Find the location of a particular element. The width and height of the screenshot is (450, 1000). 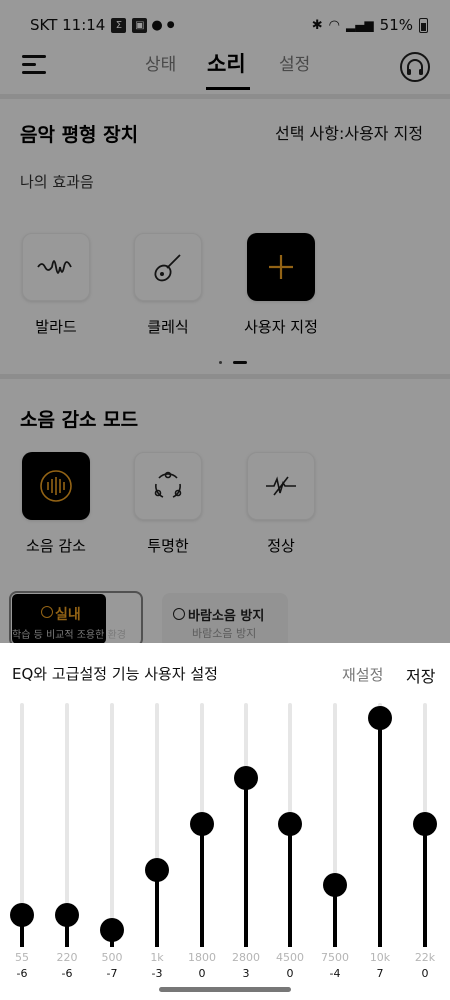

eq-freq-label: 7500 is located at coordinates (335, 957).